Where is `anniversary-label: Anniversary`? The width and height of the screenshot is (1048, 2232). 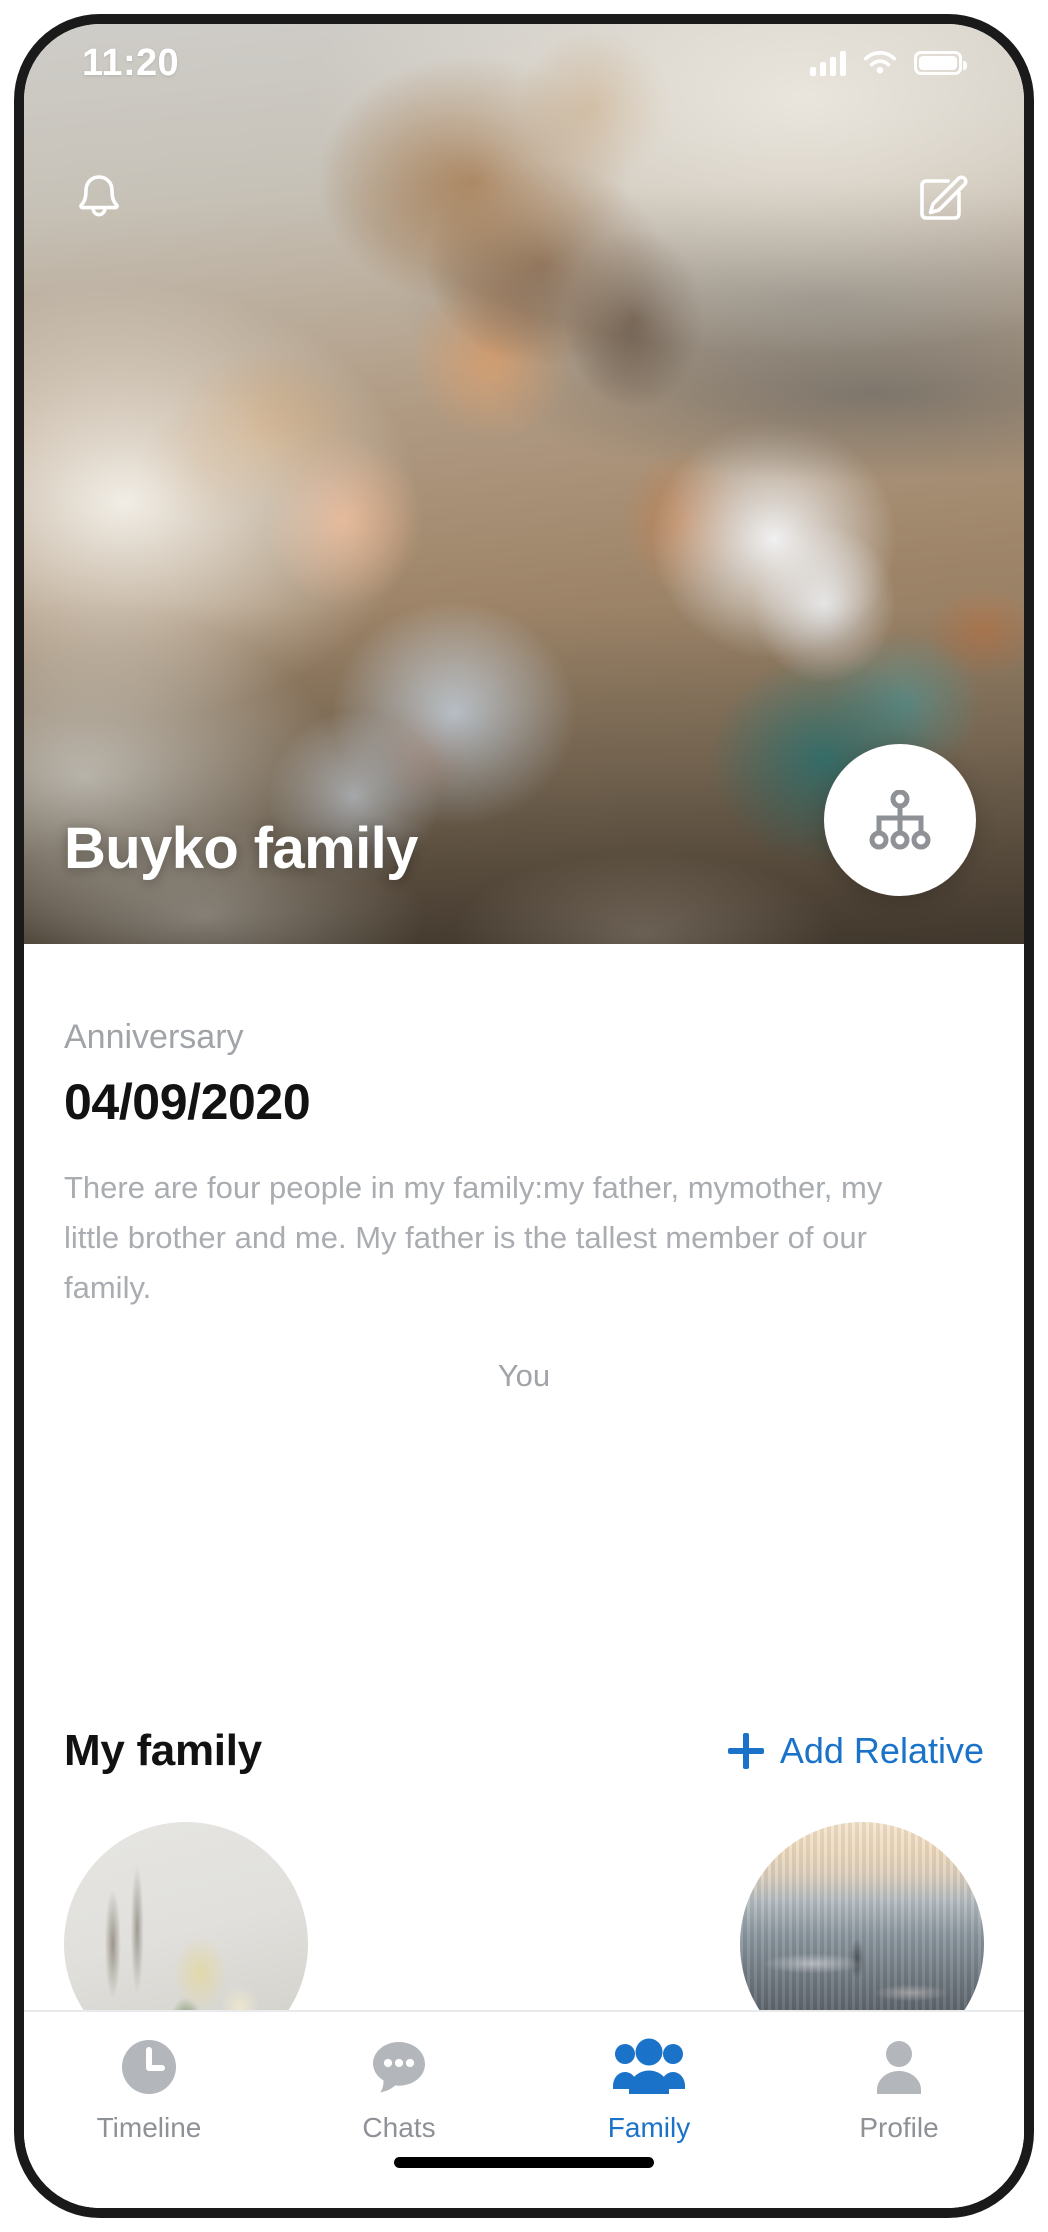 anniversary-label: Anniversary is located at coordinates (154, 1037).